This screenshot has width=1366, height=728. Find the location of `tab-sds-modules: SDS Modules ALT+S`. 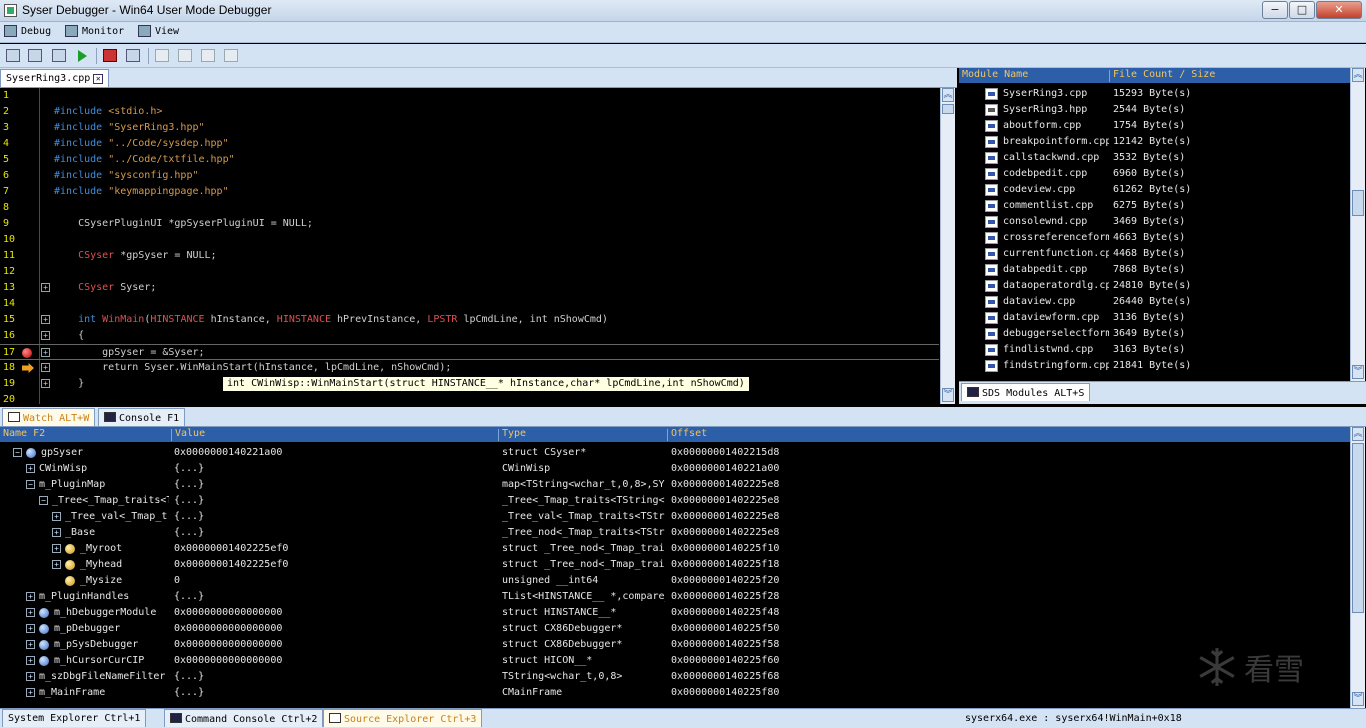

tab-sds-modules: SDS Modules ALT+S is located at coordinates (1026, 392).